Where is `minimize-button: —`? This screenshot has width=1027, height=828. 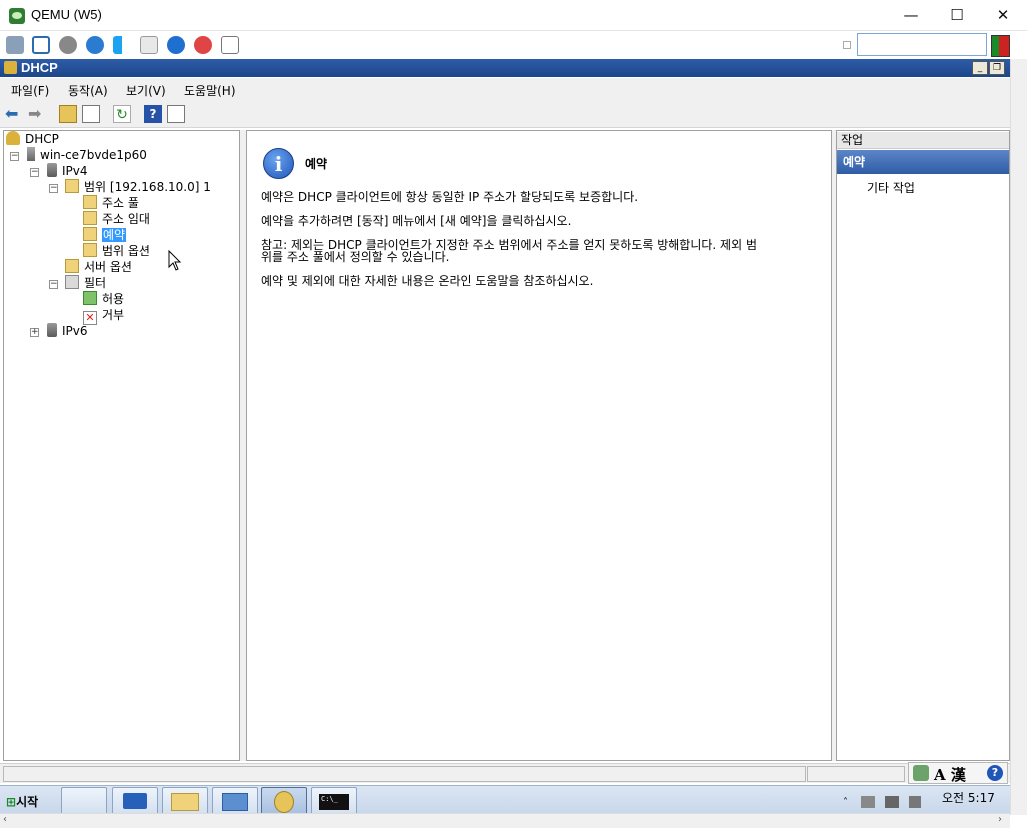 minimize-button: — is located at coordinates (911, 15).